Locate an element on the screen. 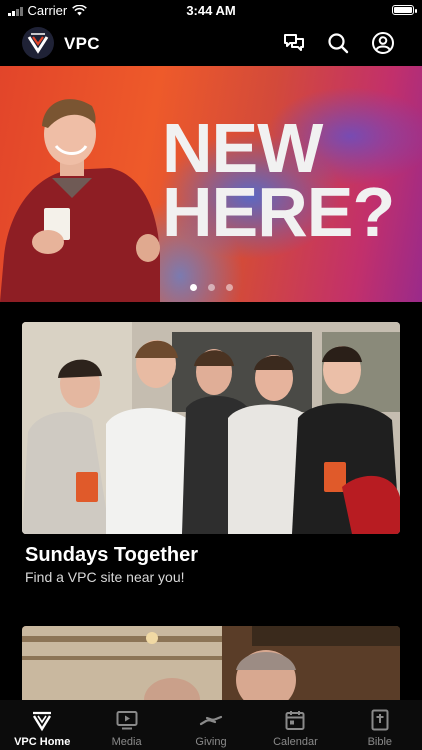 This screenshot has height=750, width=422. status-time: 3:44 AM is located at coordinates (211, 10).